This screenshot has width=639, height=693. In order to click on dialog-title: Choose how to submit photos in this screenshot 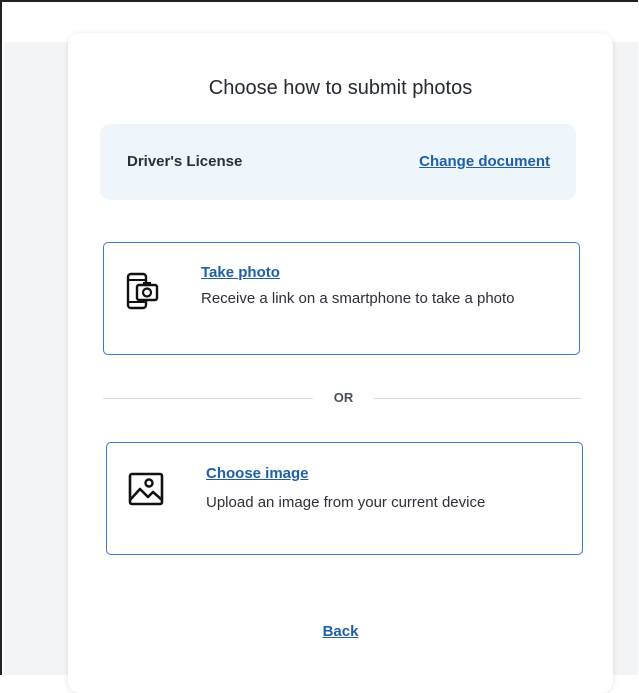, I will do `click(340, 88)`.